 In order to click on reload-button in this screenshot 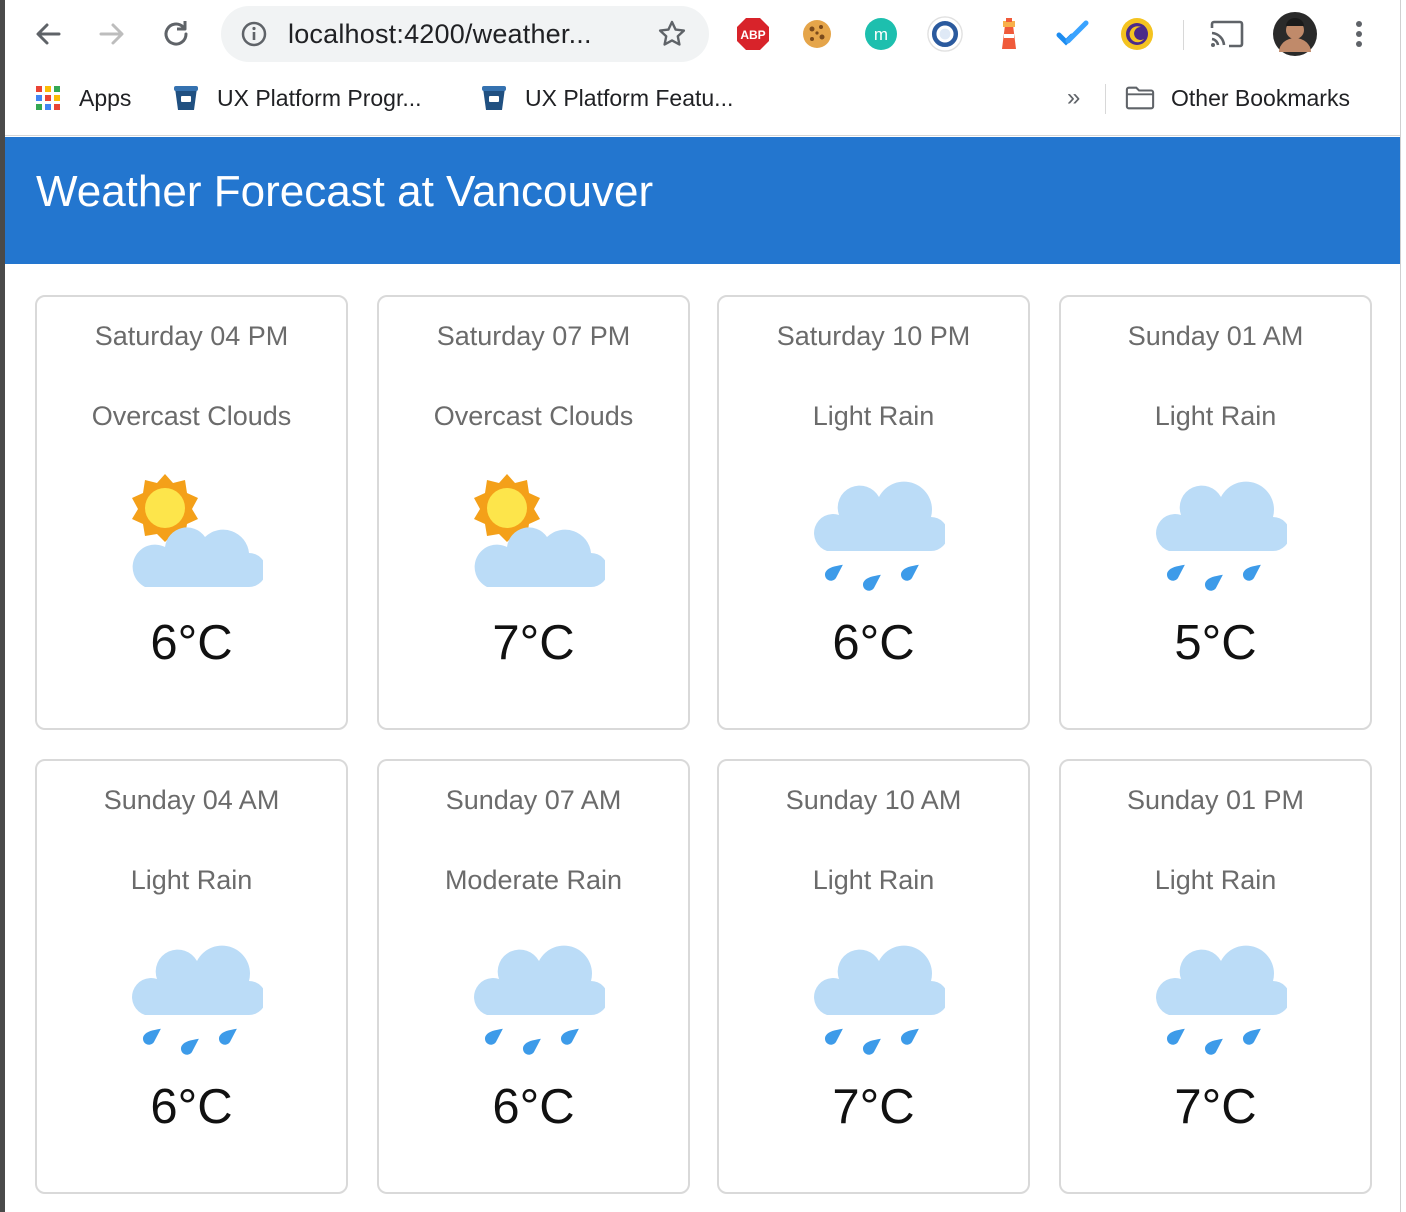, I will do `click(176, 34)`.